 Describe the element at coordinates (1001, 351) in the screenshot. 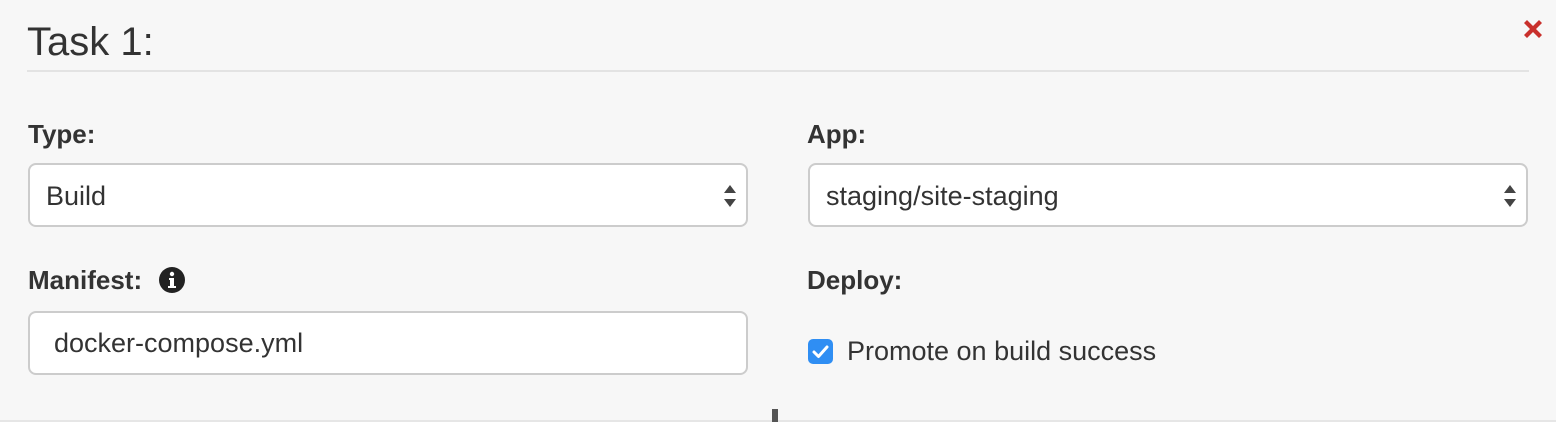

I see `promote-checkbox-label: Promote on build success` at that location.